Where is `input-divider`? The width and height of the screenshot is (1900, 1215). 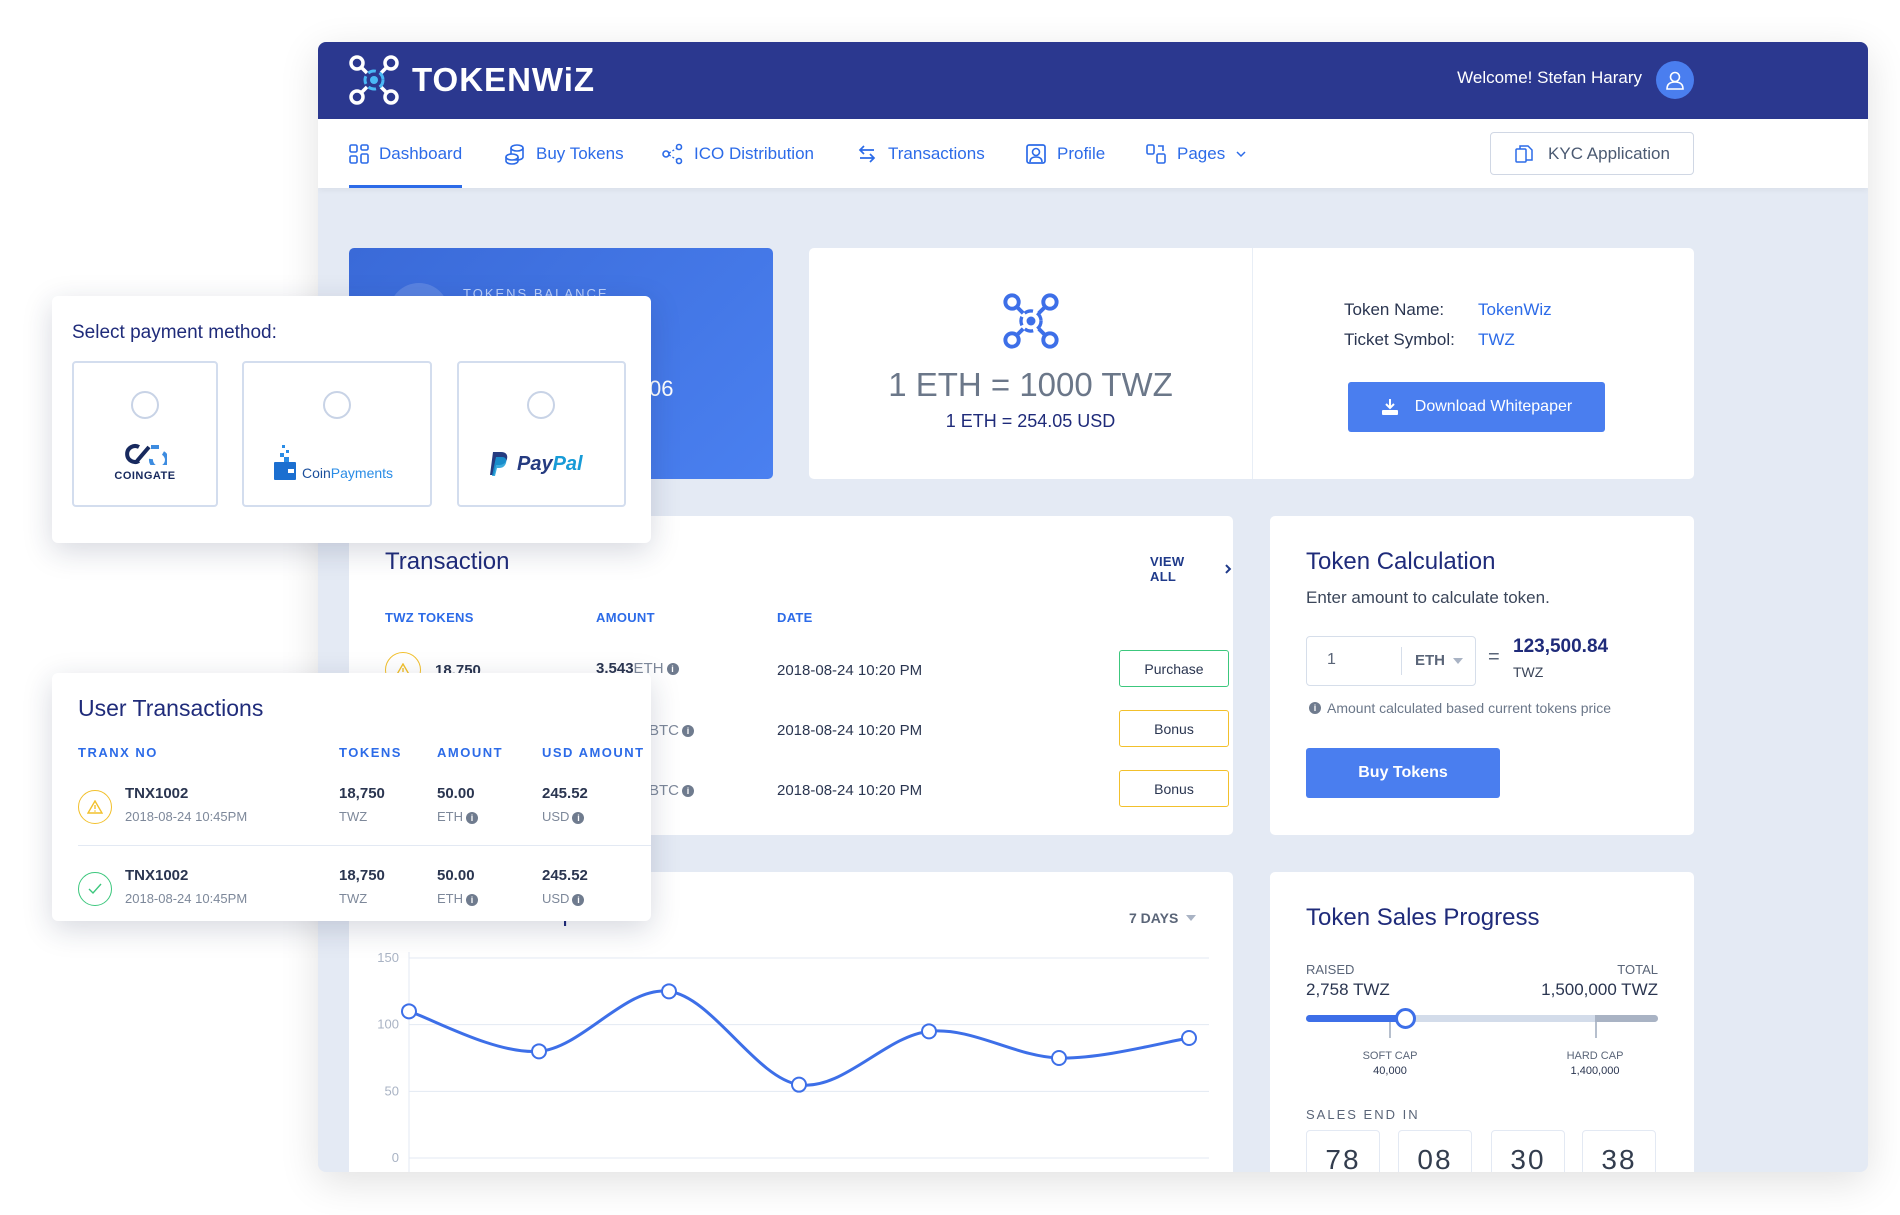 input-divider is located at coordinates (1401, 661).